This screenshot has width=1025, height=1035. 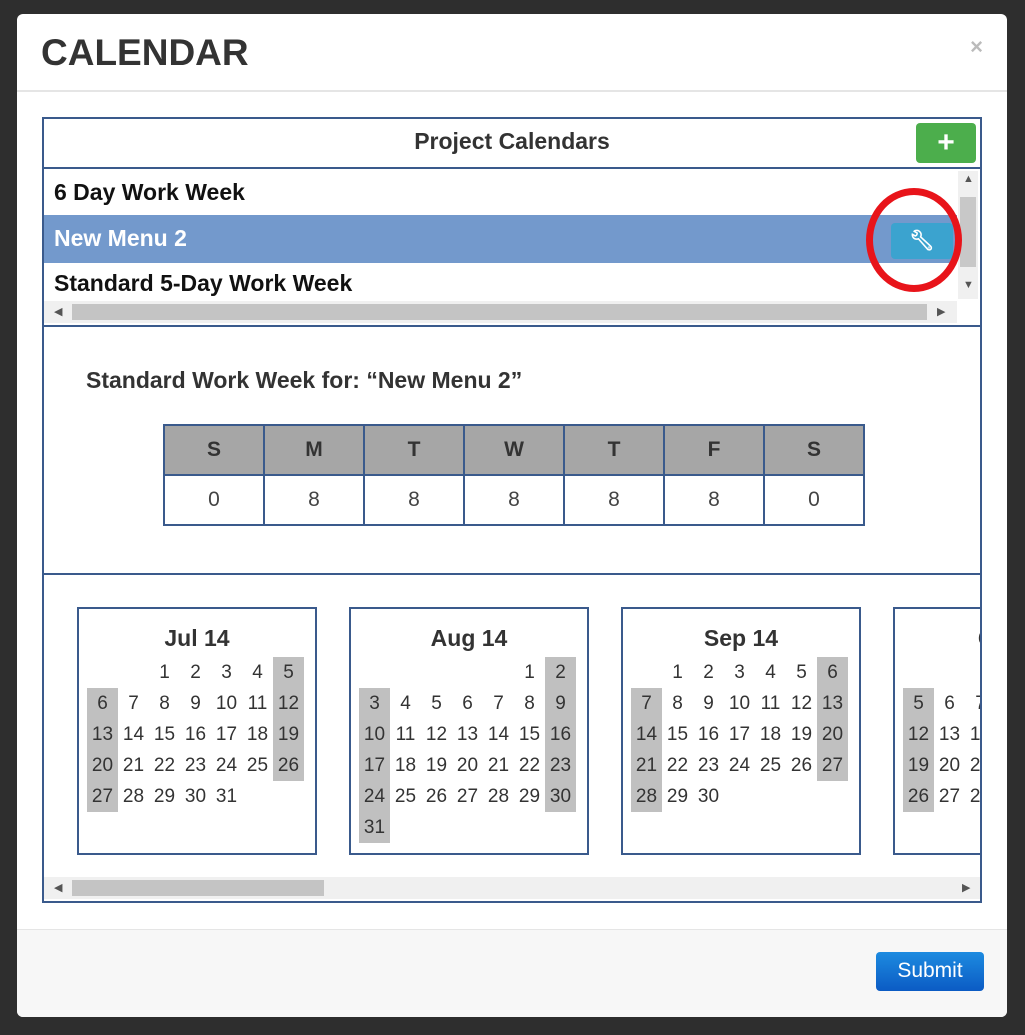 I want to click on vertical-scrollbar: ▲ ▼, so click(x=968, y=235).